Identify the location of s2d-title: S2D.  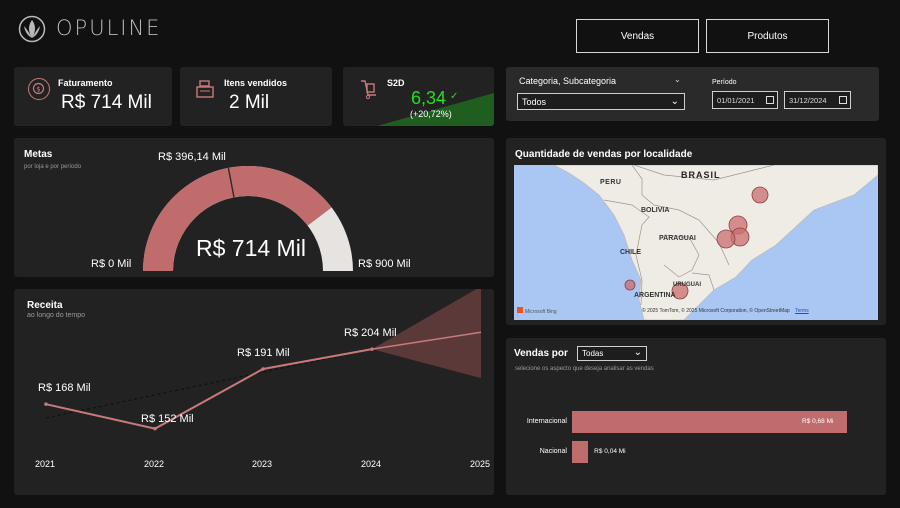
(396, 83).